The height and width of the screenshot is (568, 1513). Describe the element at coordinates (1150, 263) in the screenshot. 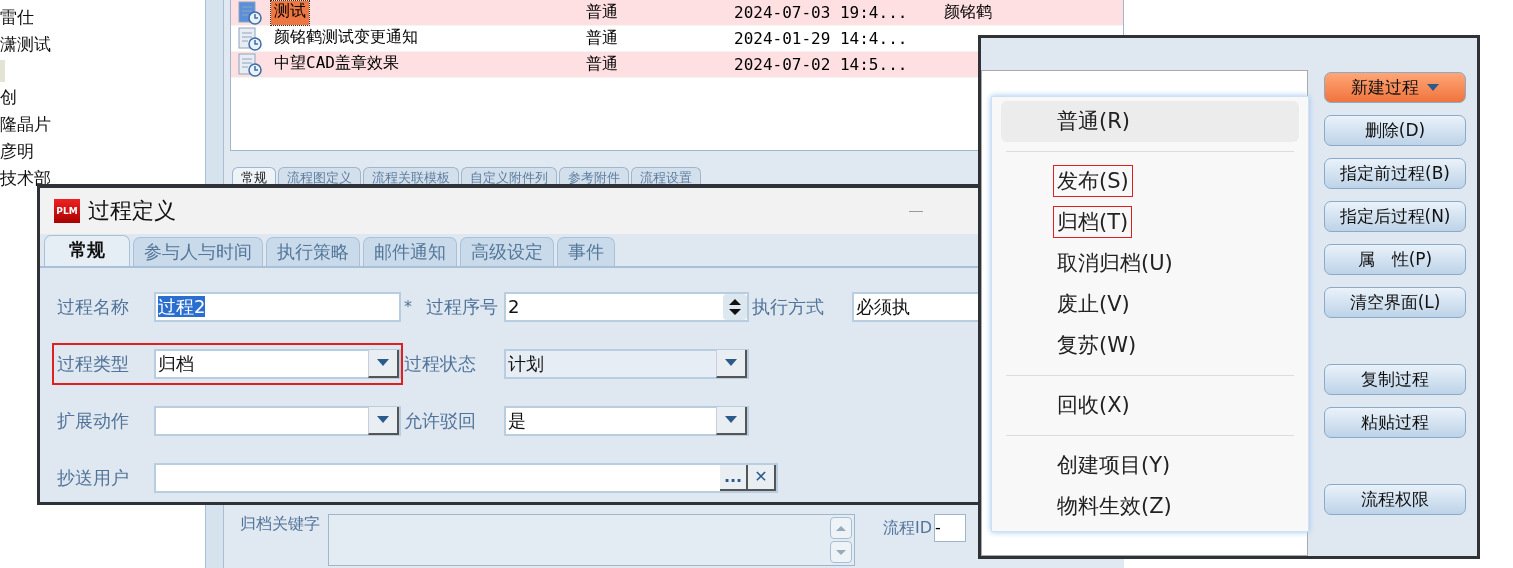

I see `menu-item: 取消归档(U)` at that location.